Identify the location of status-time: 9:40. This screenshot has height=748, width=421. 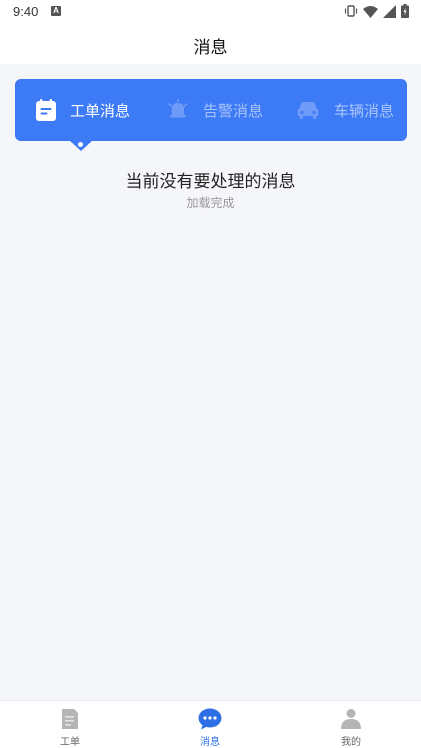
(26, 11).